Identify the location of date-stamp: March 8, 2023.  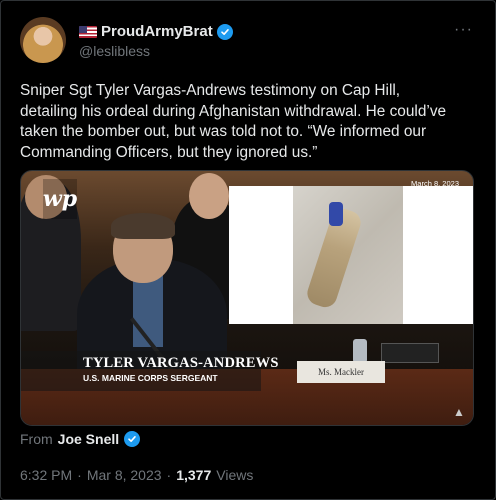
(435, 183).